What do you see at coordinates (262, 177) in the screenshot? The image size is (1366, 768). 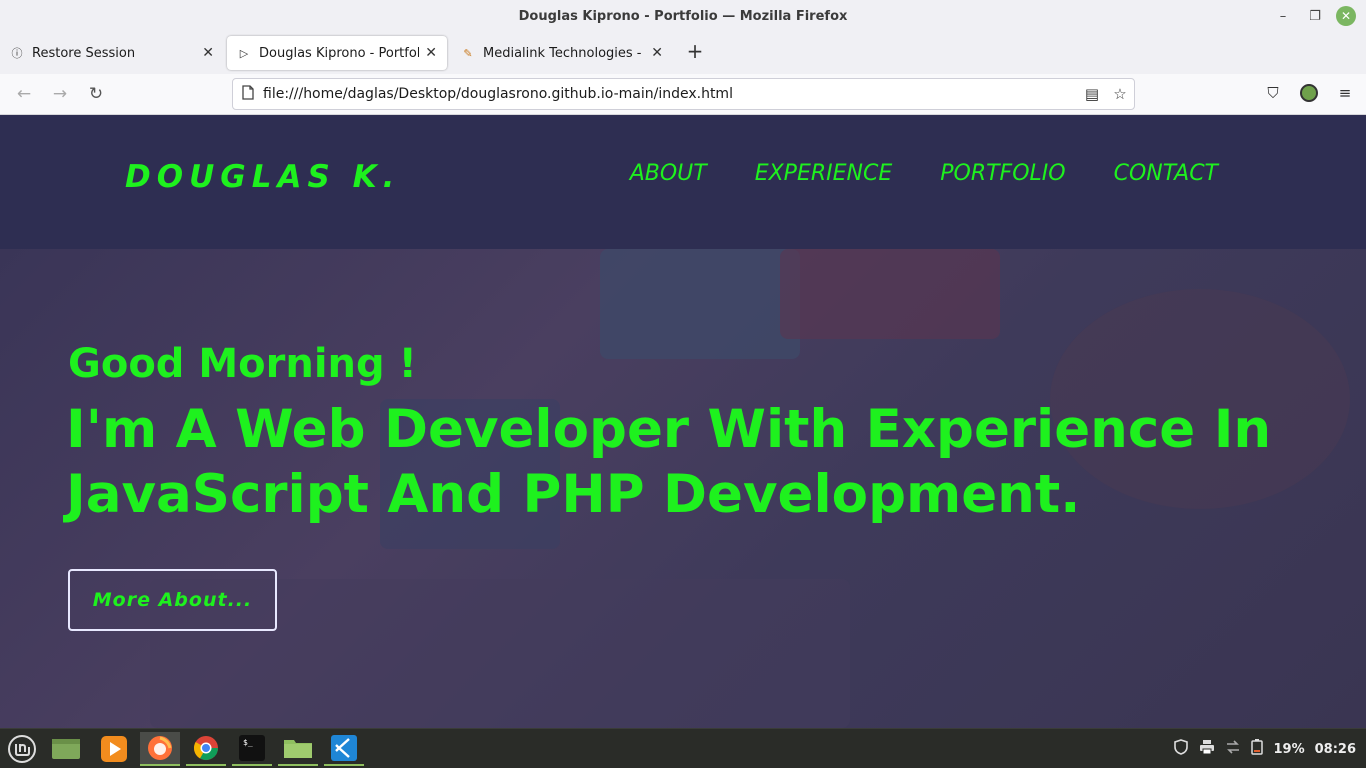 I see `site-logo: DOUGLAS K.` at bounding box center [262, 177].